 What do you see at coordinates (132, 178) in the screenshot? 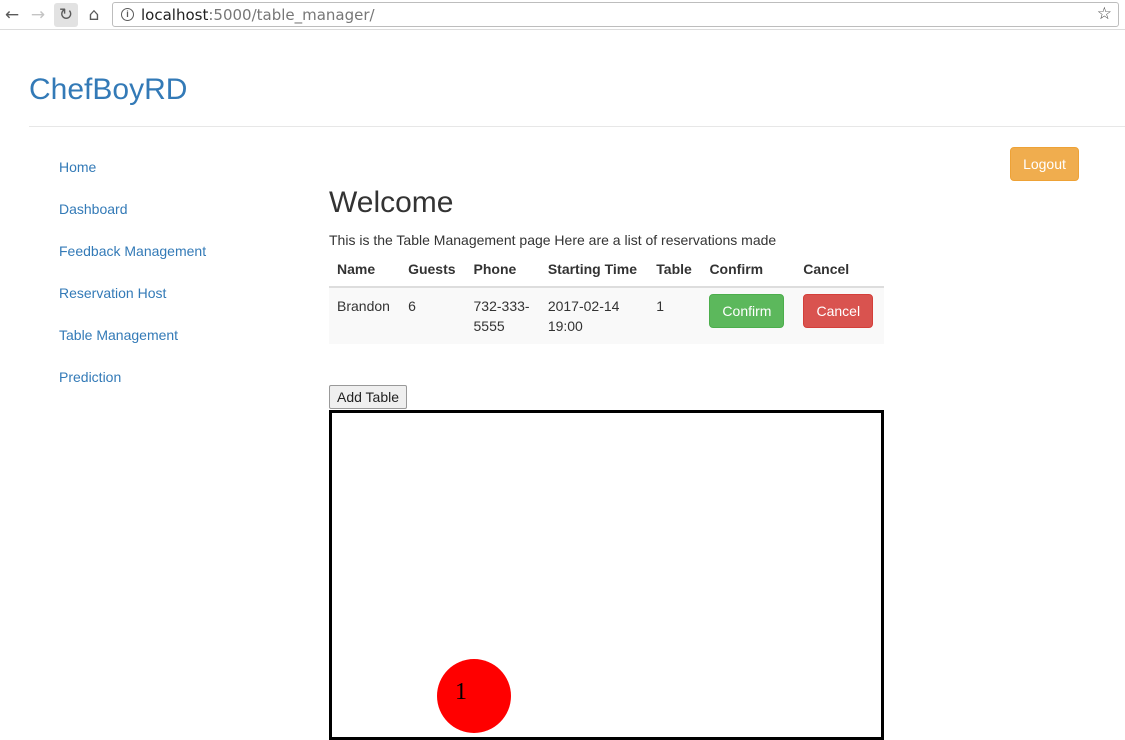
I see `sidebar-item-home: Home` at bounding box center [132, 178].